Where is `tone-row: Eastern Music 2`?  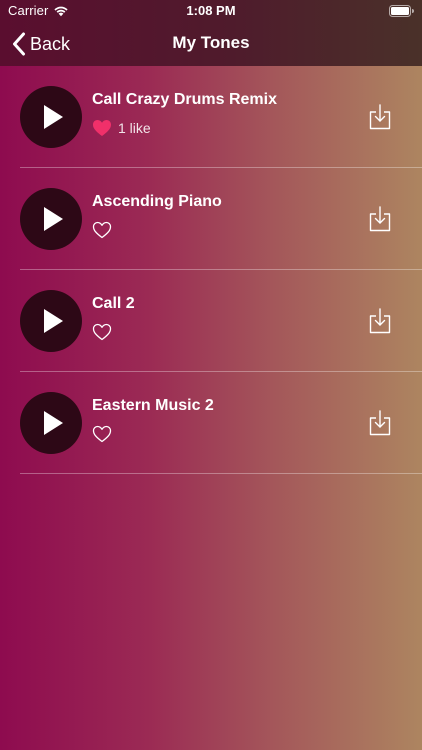 tone-row: Eastern Music 2 is located at coordinates (211, 423).